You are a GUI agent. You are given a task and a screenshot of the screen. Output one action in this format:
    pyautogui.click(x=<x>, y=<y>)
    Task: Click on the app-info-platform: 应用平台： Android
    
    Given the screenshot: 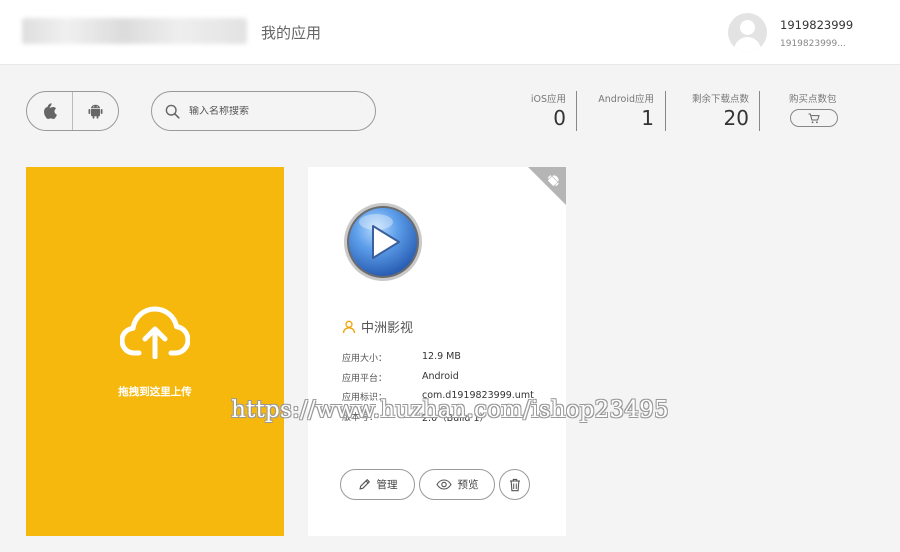 What is the action you would take?
    pyautogui.click(x=400, y=377)
    